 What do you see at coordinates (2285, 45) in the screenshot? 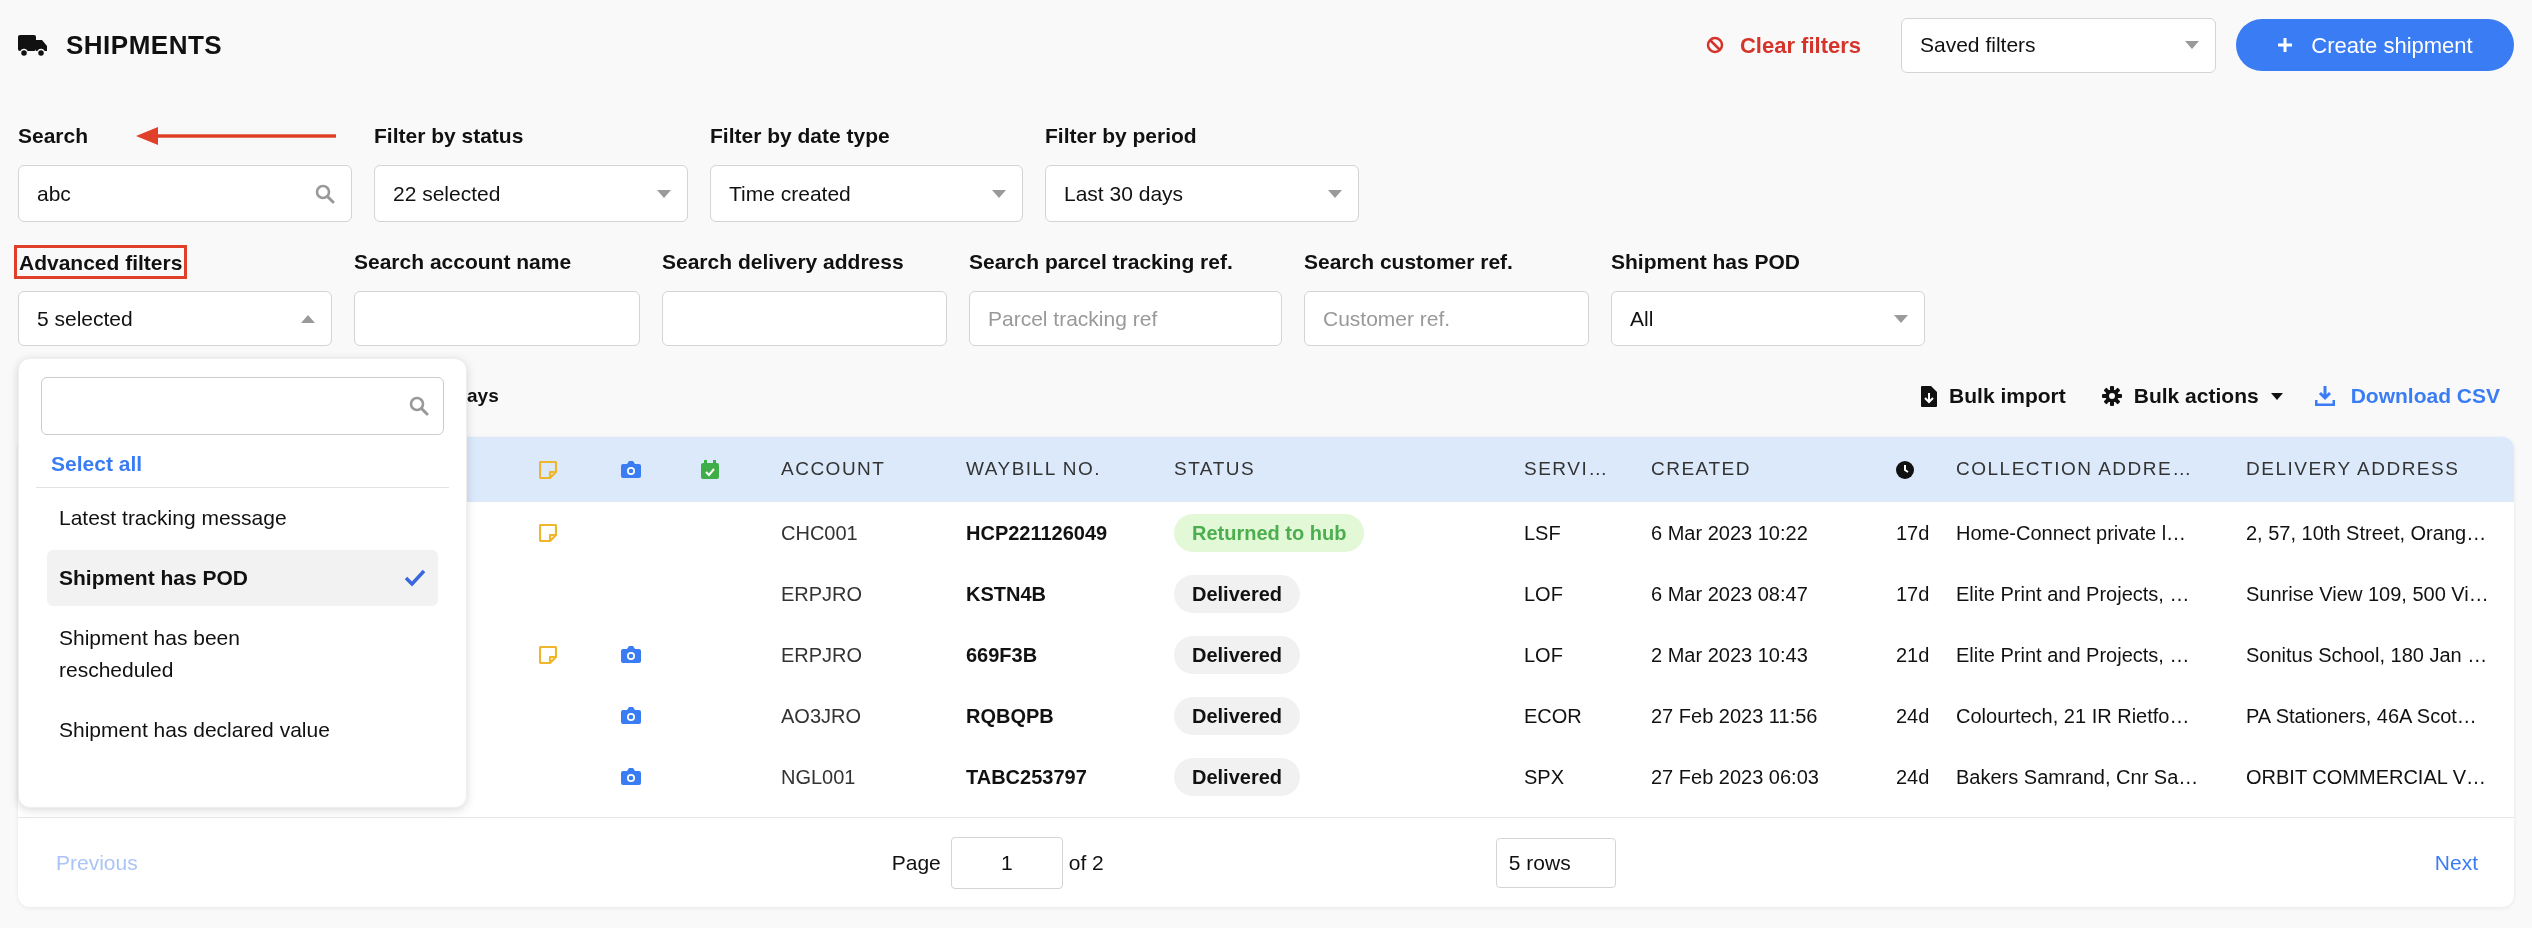
I see `plus-icon` at bounding box center [2285, 45].